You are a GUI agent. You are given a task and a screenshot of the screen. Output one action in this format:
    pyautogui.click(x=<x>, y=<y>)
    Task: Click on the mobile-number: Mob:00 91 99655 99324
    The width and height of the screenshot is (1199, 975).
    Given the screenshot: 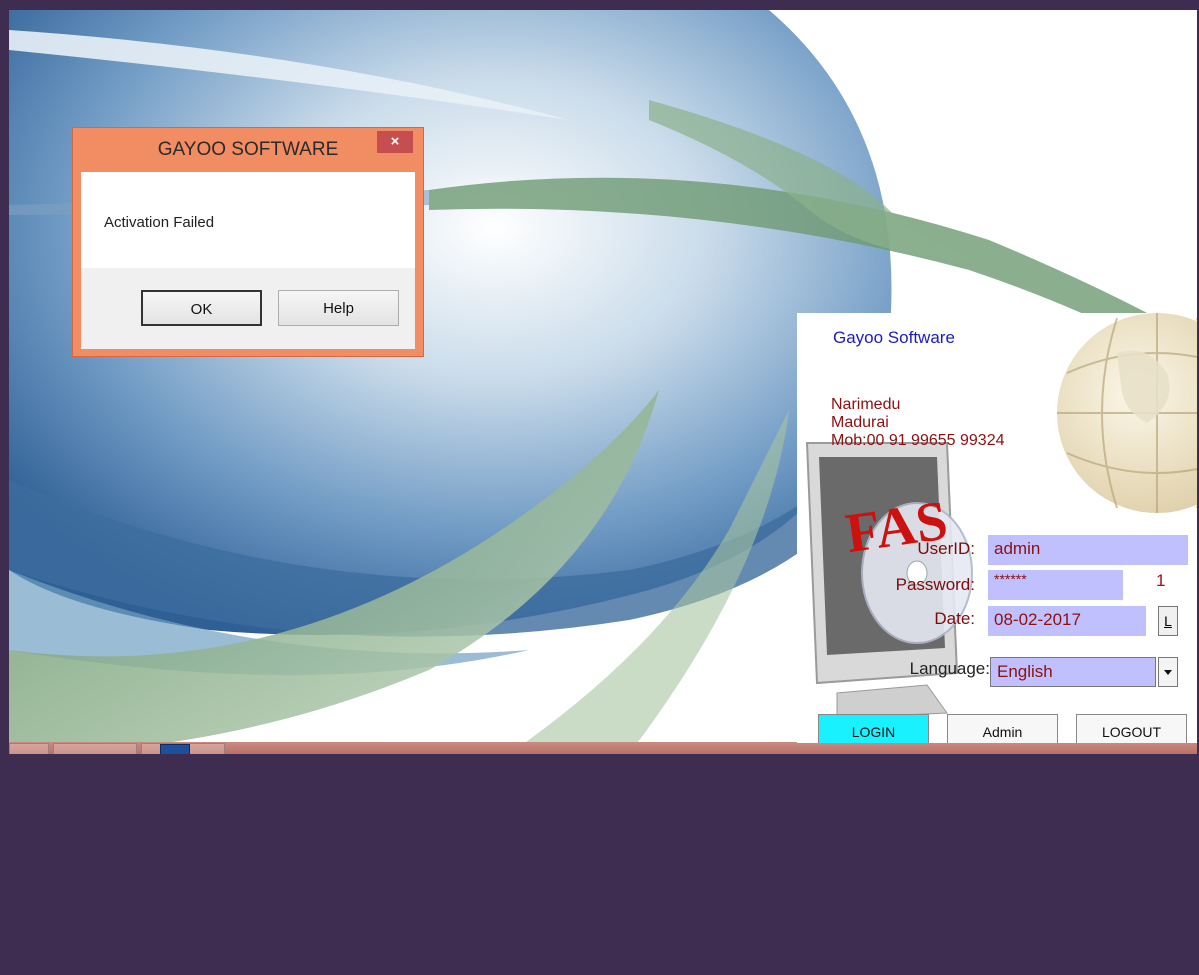 What is the action you would take?
    pyautogui.click(x=918, y=440)
    